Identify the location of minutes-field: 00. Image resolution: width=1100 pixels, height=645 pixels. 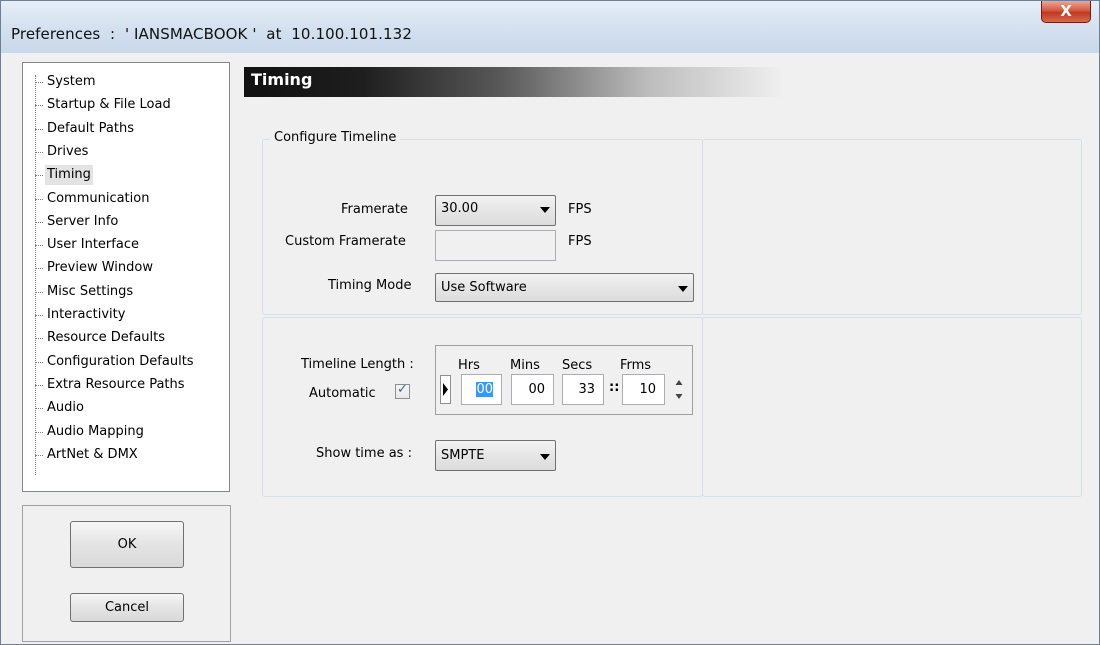
(532, 389).